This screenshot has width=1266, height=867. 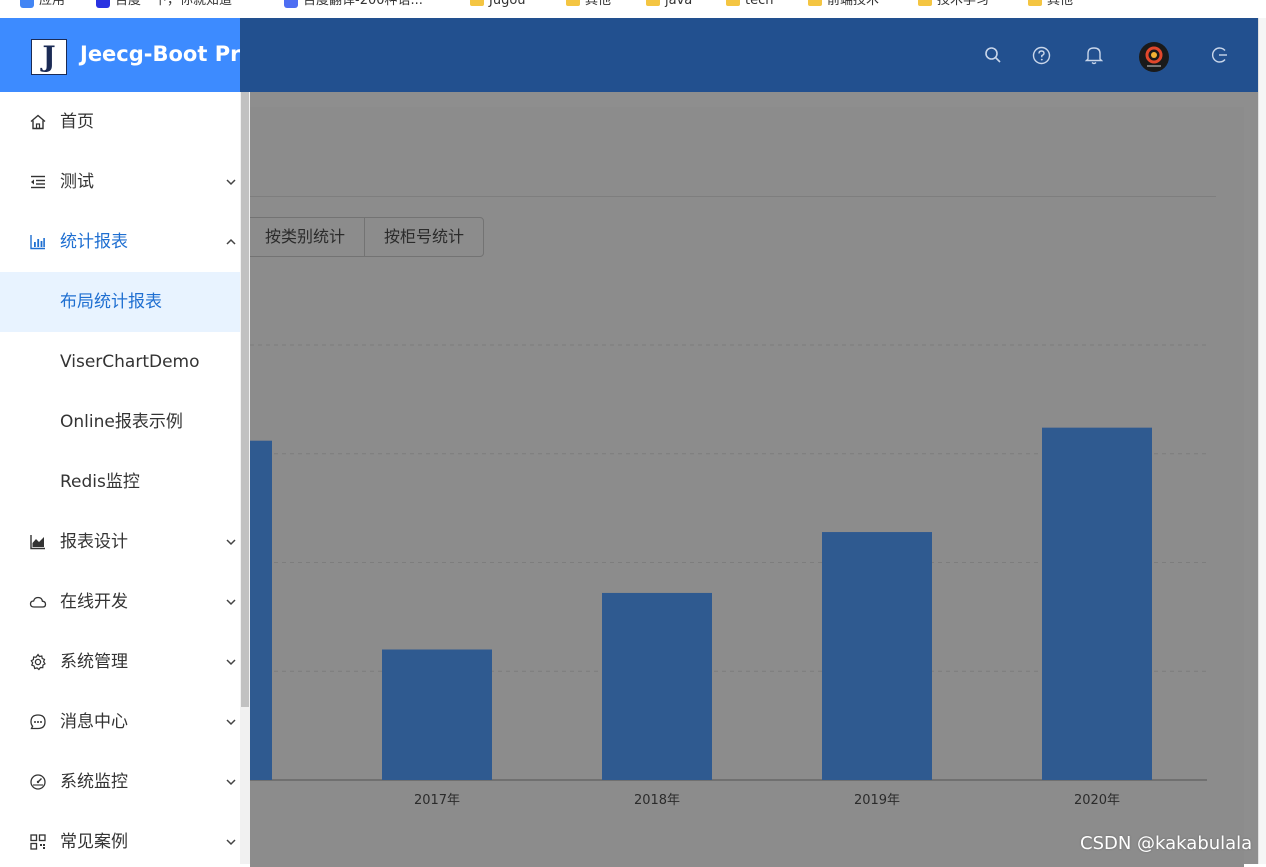 What do you see at coordinates (49, 57) in the screenshot?
I see `app-logo: J` at bounding box center [49, 57].